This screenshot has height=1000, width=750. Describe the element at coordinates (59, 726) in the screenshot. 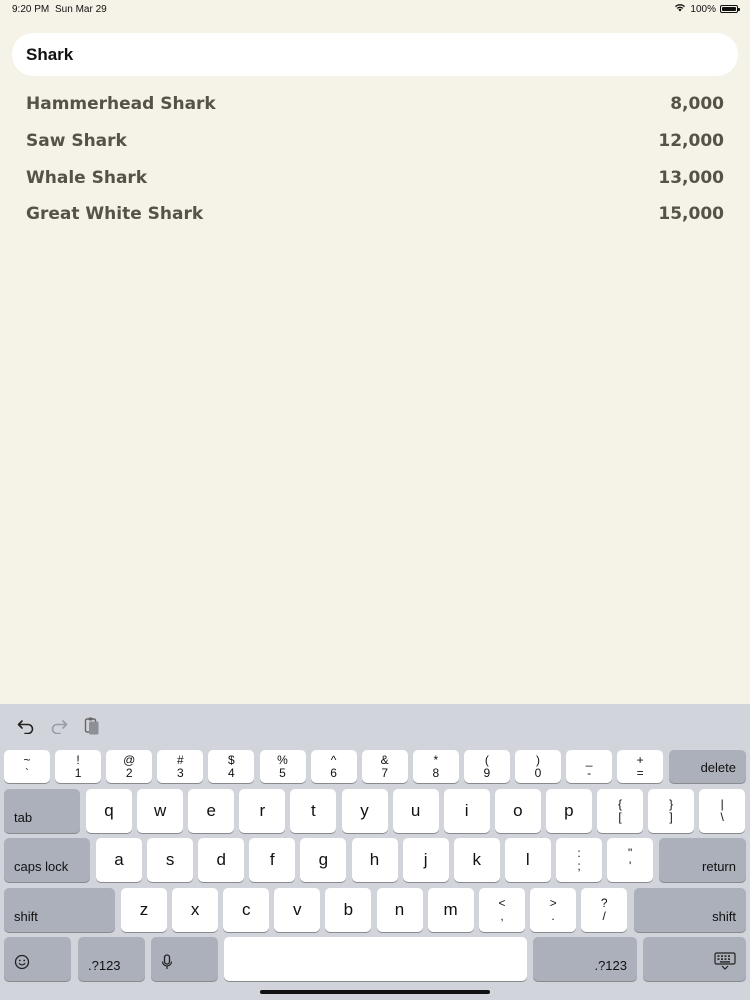

I see `redo-icon` at that location.